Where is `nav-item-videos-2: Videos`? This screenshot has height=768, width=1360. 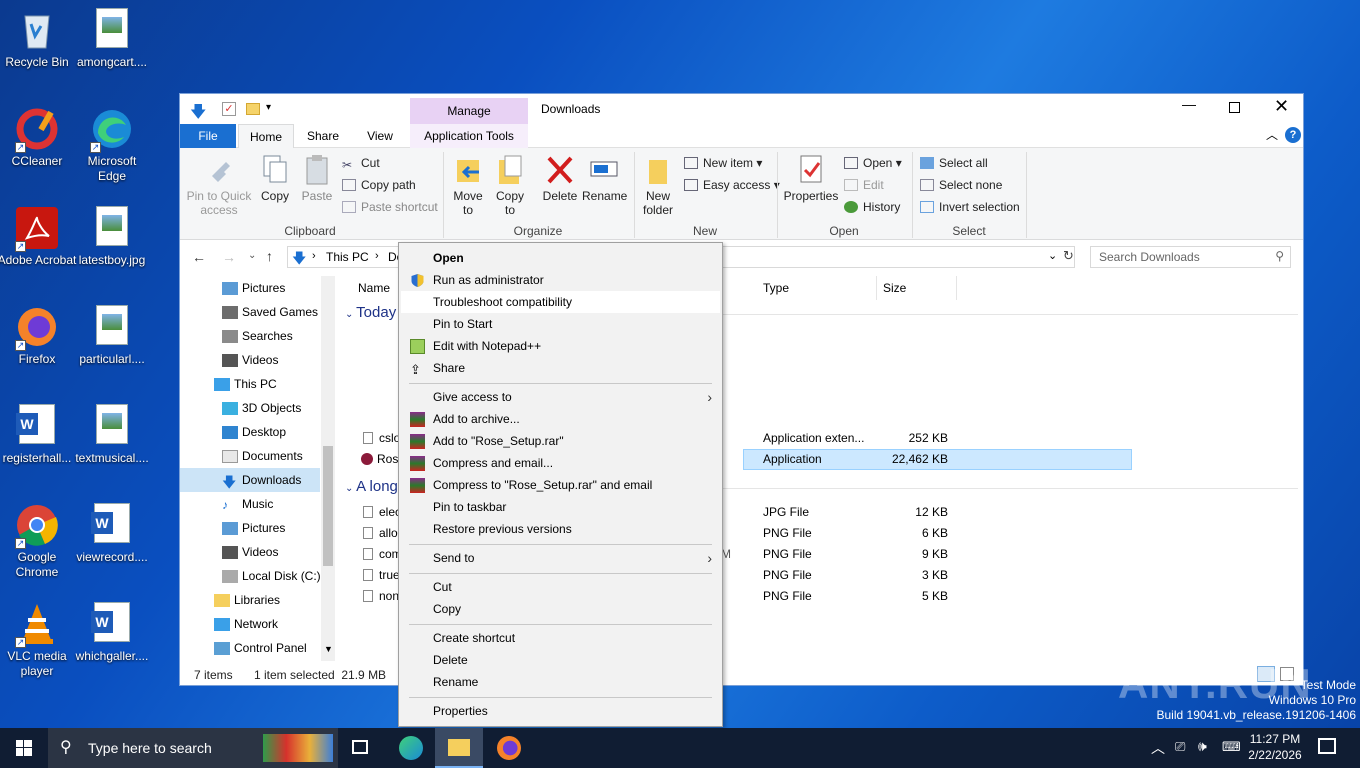 nav-item-videos-2: Videos is located at coordinates (250, 552).